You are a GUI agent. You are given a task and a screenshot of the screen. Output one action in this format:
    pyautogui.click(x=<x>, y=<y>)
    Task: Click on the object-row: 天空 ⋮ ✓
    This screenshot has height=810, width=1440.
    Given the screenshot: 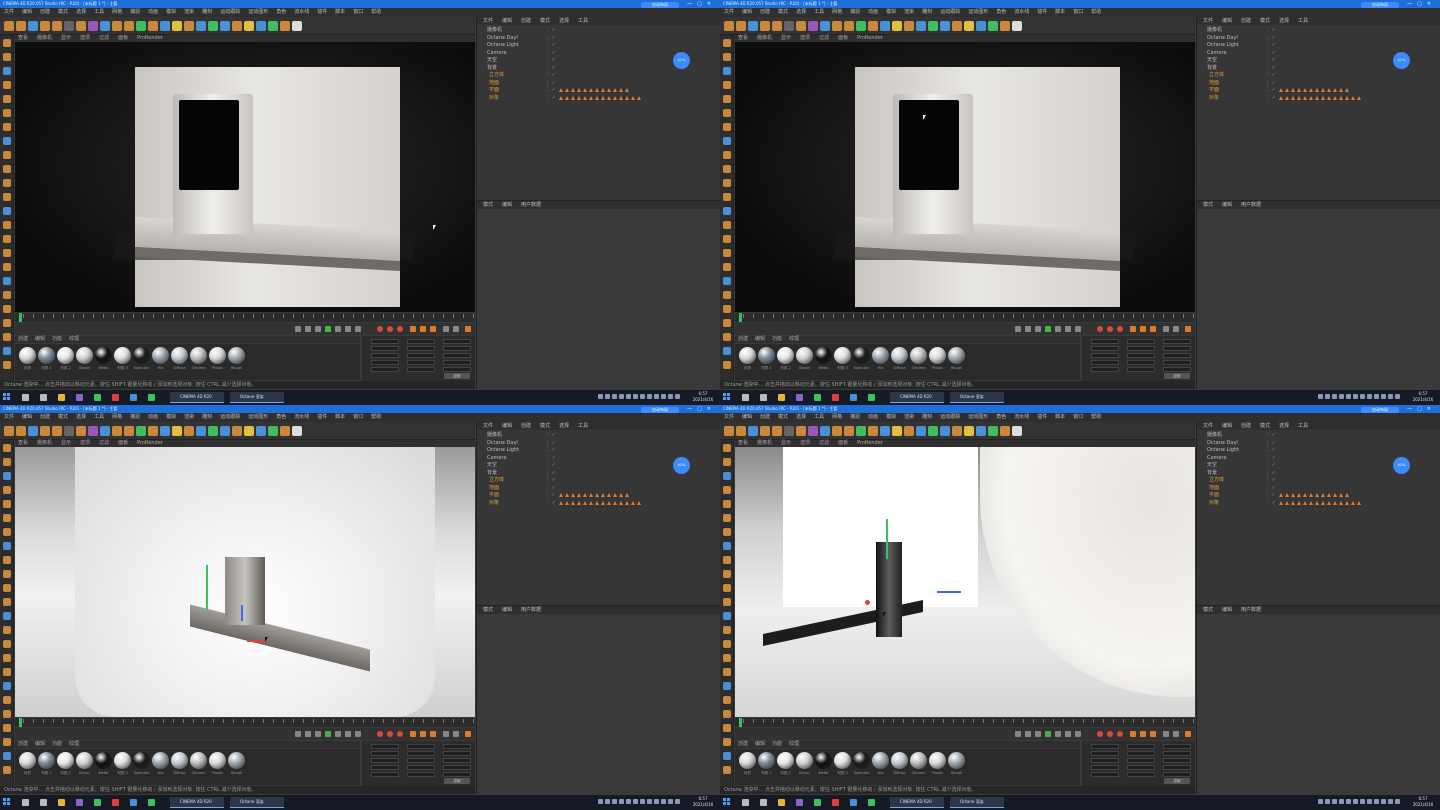 What is the action you would take?
    pyautogui.click(x=1319, y=465)
    